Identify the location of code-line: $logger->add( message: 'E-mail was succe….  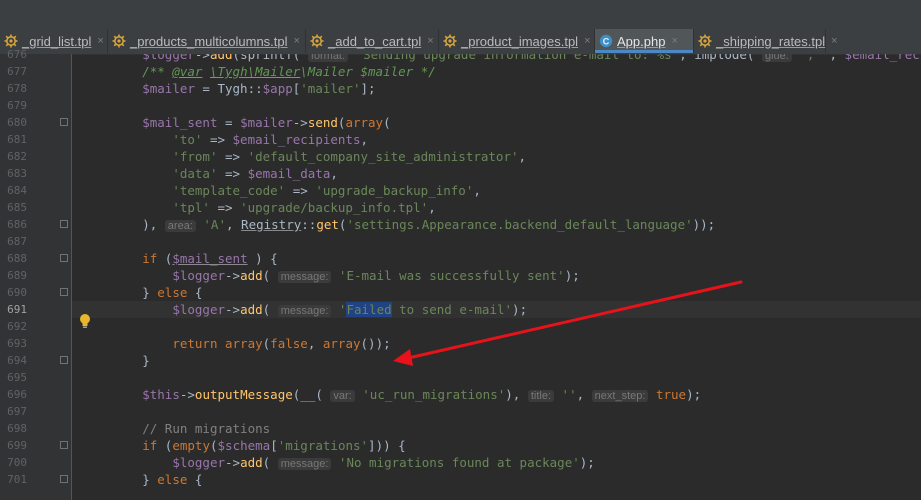
(496, 275).